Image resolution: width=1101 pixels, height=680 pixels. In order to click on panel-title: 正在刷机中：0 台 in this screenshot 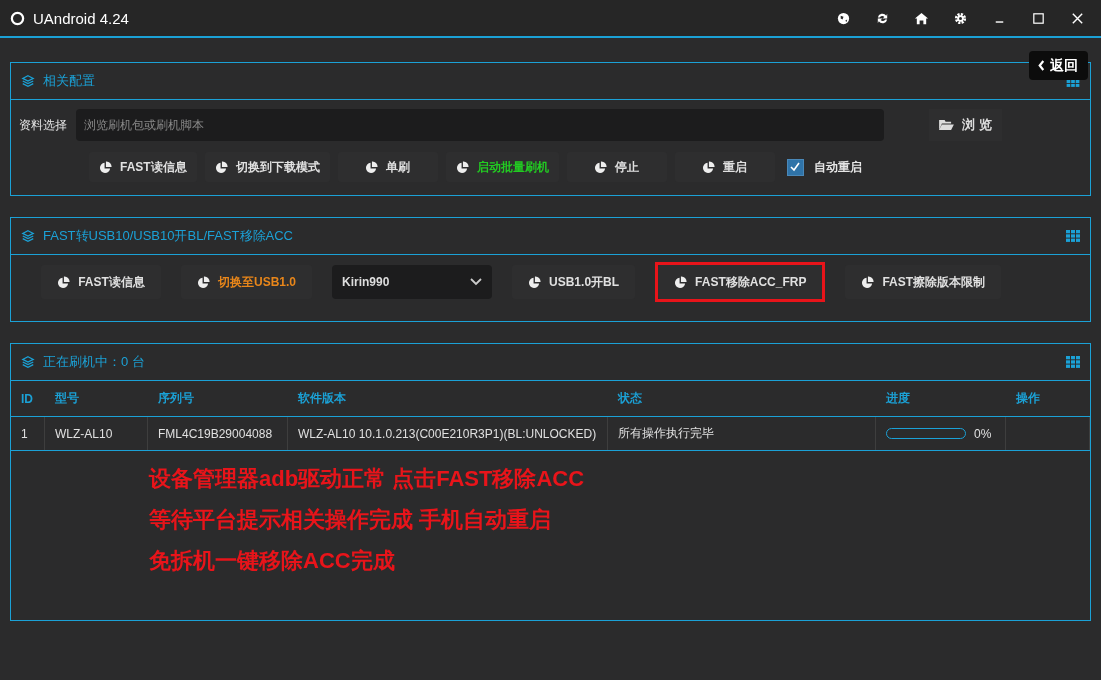, I will do `click(94, 362)`.